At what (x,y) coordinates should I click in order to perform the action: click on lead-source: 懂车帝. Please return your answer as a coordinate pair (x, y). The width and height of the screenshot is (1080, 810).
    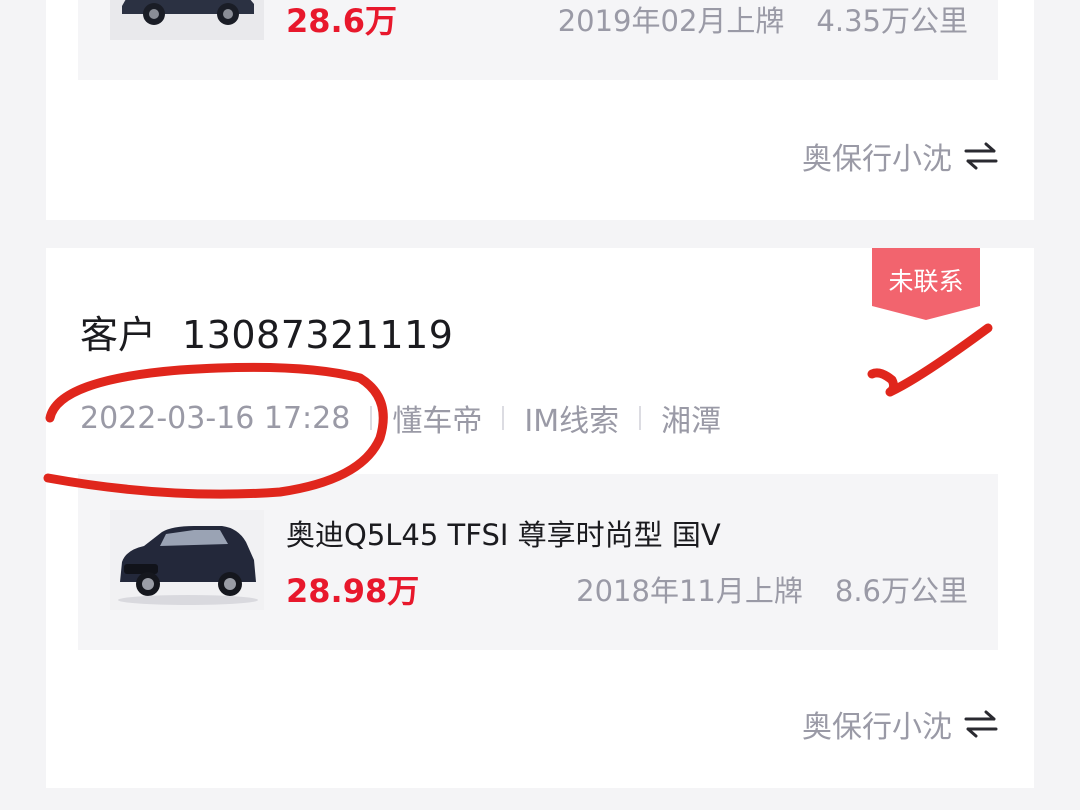
    Looking at the image, I should click on (437, 421).